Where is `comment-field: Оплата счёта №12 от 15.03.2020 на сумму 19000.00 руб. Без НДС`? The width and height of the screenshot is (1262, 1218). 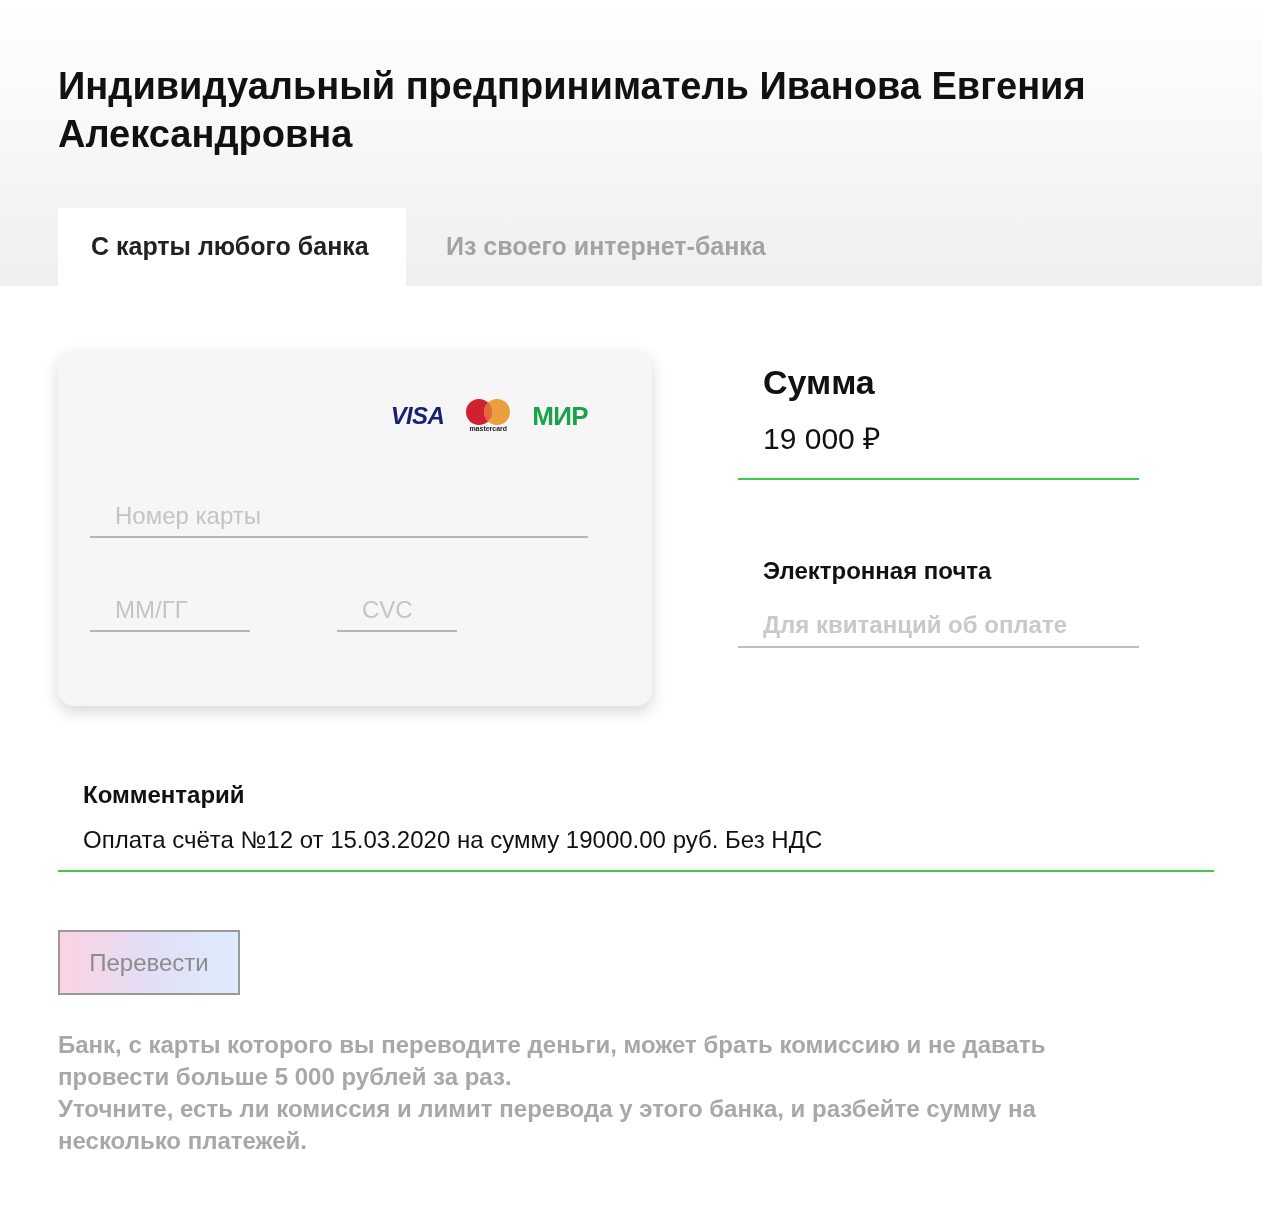 comment-field: Оплата счёта №12 от 15.03.2020 на сумму 19000.00 руб. Без НДС is located at coordinates (636, 846).